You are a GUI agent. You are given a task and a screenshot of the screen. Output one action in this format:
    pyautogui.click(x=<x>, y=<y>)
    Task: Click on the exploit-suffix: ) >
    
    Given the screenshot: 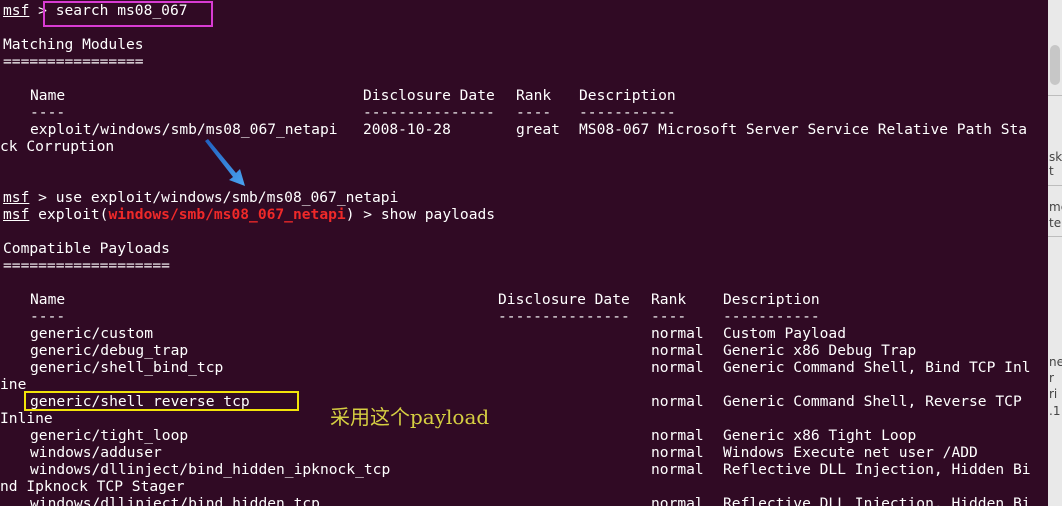 What is the action you would take?
    pyautogui.click(x=363, y=214)
    